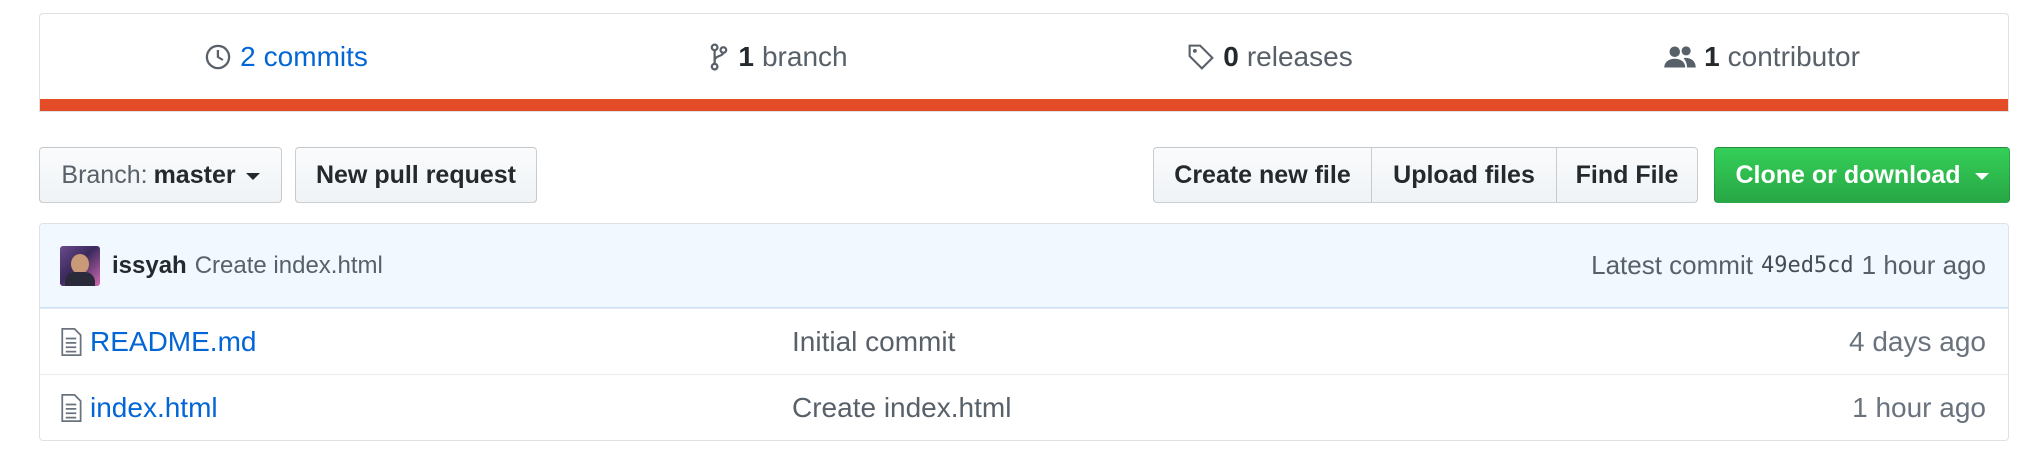 This screenshot has height=456, width=2024. What do you see at coordinates (1712, 56) in the screenshot?
I see `contributors-count: 1` at bounding box center [1712, 56].